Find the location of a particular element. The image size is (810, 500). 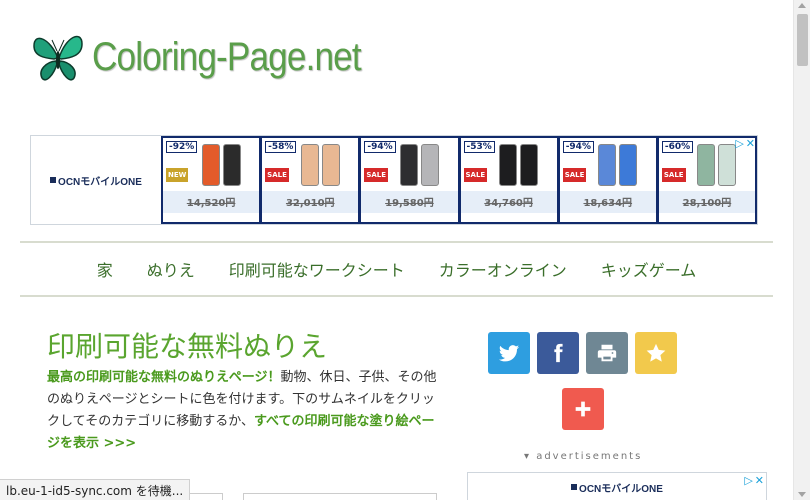

ads-label: ▾ advertisements is located at coordinates (583, 456).